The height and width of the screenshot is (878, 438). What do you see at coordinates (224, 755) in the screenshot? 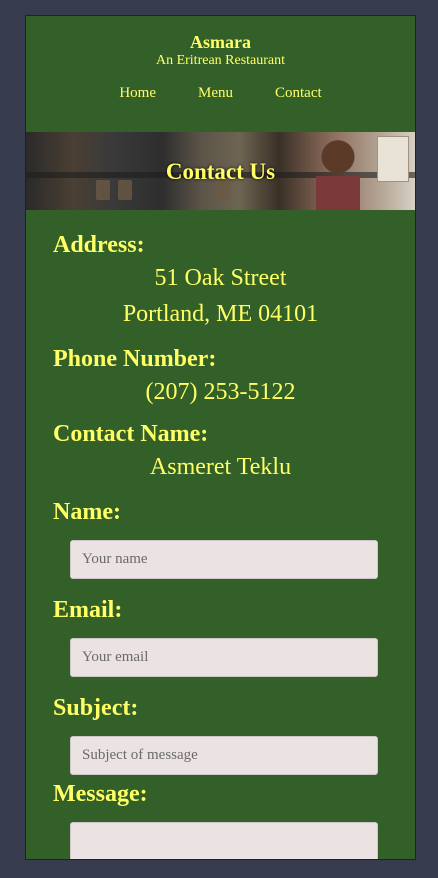
I see `subject-input` at bounding box center [224, 755].